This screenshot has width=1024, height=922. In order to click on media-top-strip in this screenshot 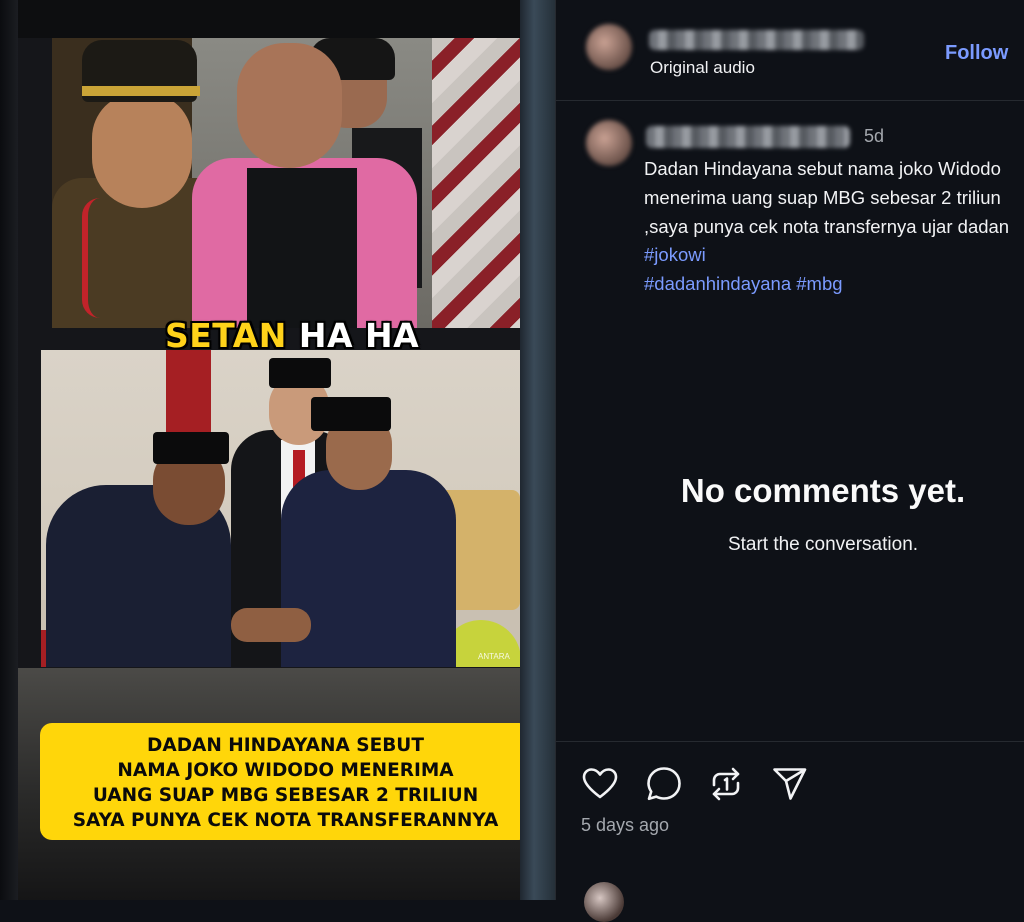, I will do `click(269, 19)`.